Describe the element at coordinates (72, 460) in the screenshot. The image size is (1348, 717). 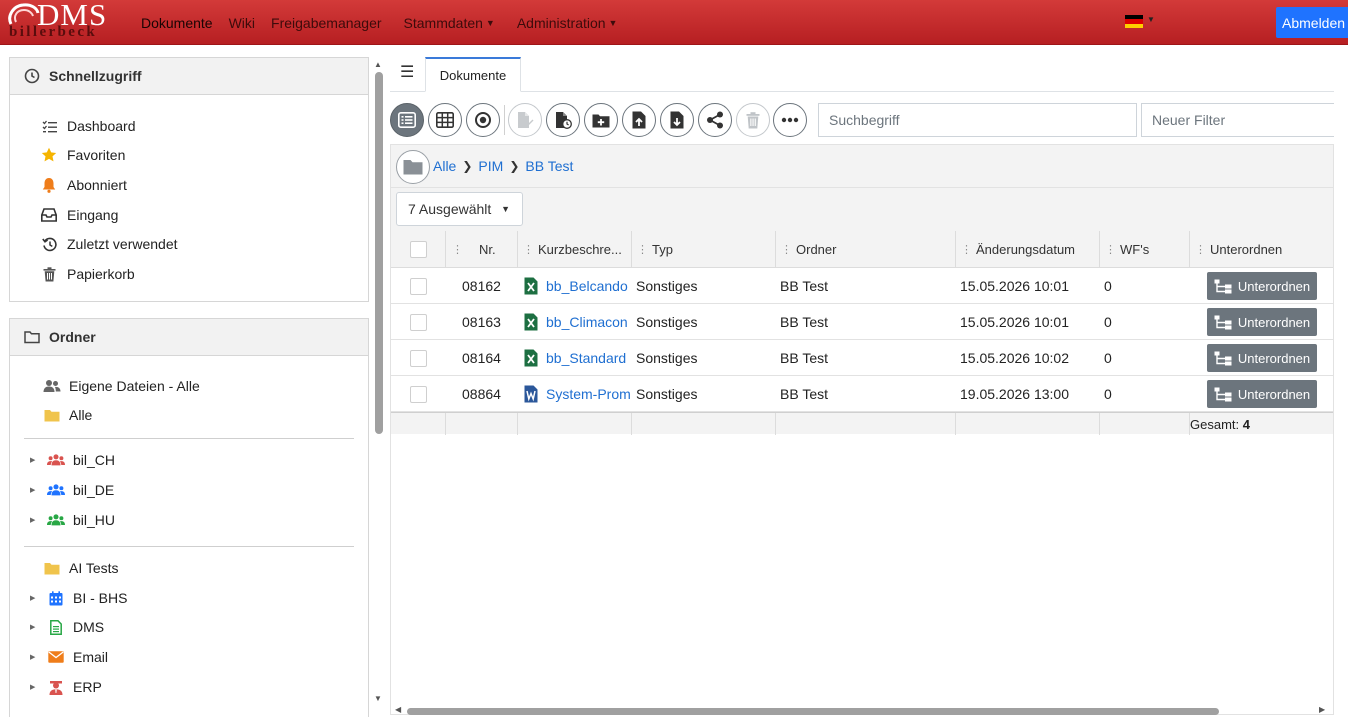
I see `tree-item-bil-ch: ▶ bil_CH` at that location.